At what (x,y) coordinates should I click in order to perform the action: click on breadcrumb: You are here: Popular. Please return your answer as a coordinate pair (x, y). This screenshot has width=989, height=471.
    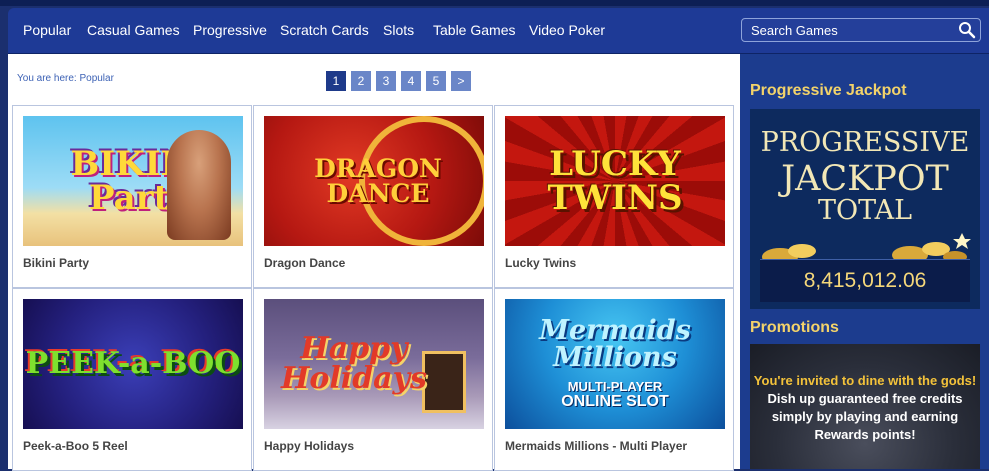
    Looking at the image, I should click on (65, 78).